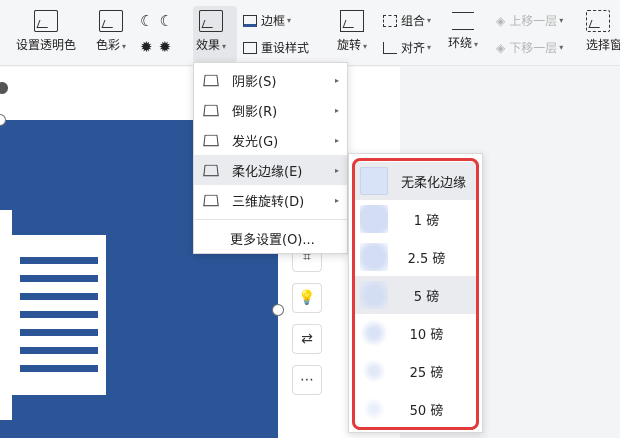 This screenshot has width=620, height=438. I want to click on set-transparent-button: 设置透明色, so click(46, 31).